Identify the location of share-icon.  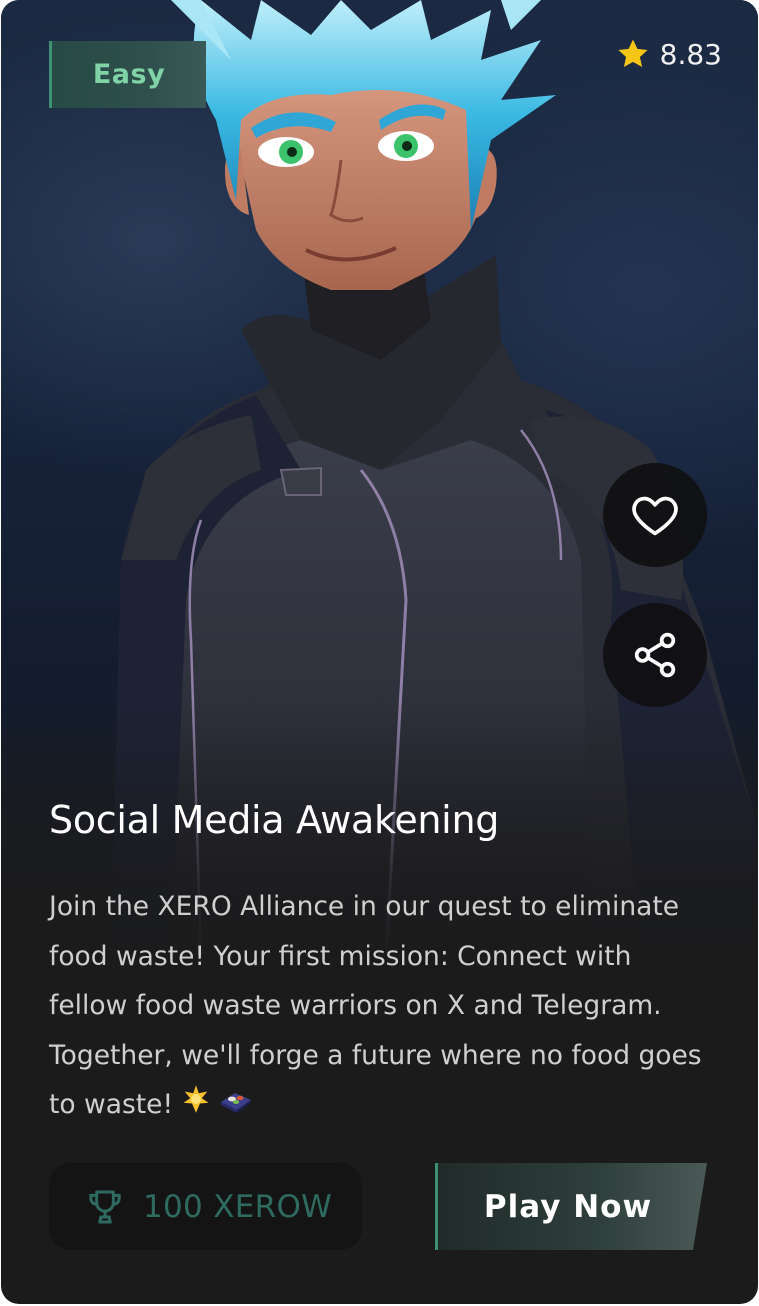
(655, 655).